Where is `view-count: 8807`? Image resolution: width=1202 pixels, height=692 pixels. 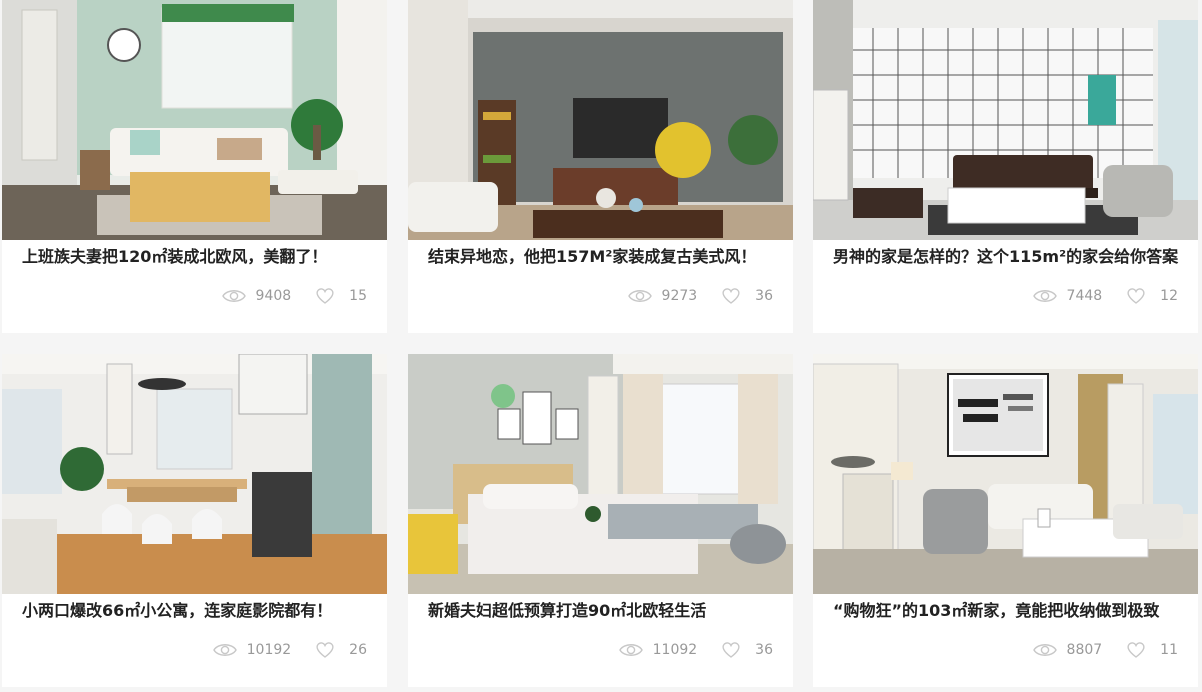
view-count: 8807 is located at coordinates (1084, 650).